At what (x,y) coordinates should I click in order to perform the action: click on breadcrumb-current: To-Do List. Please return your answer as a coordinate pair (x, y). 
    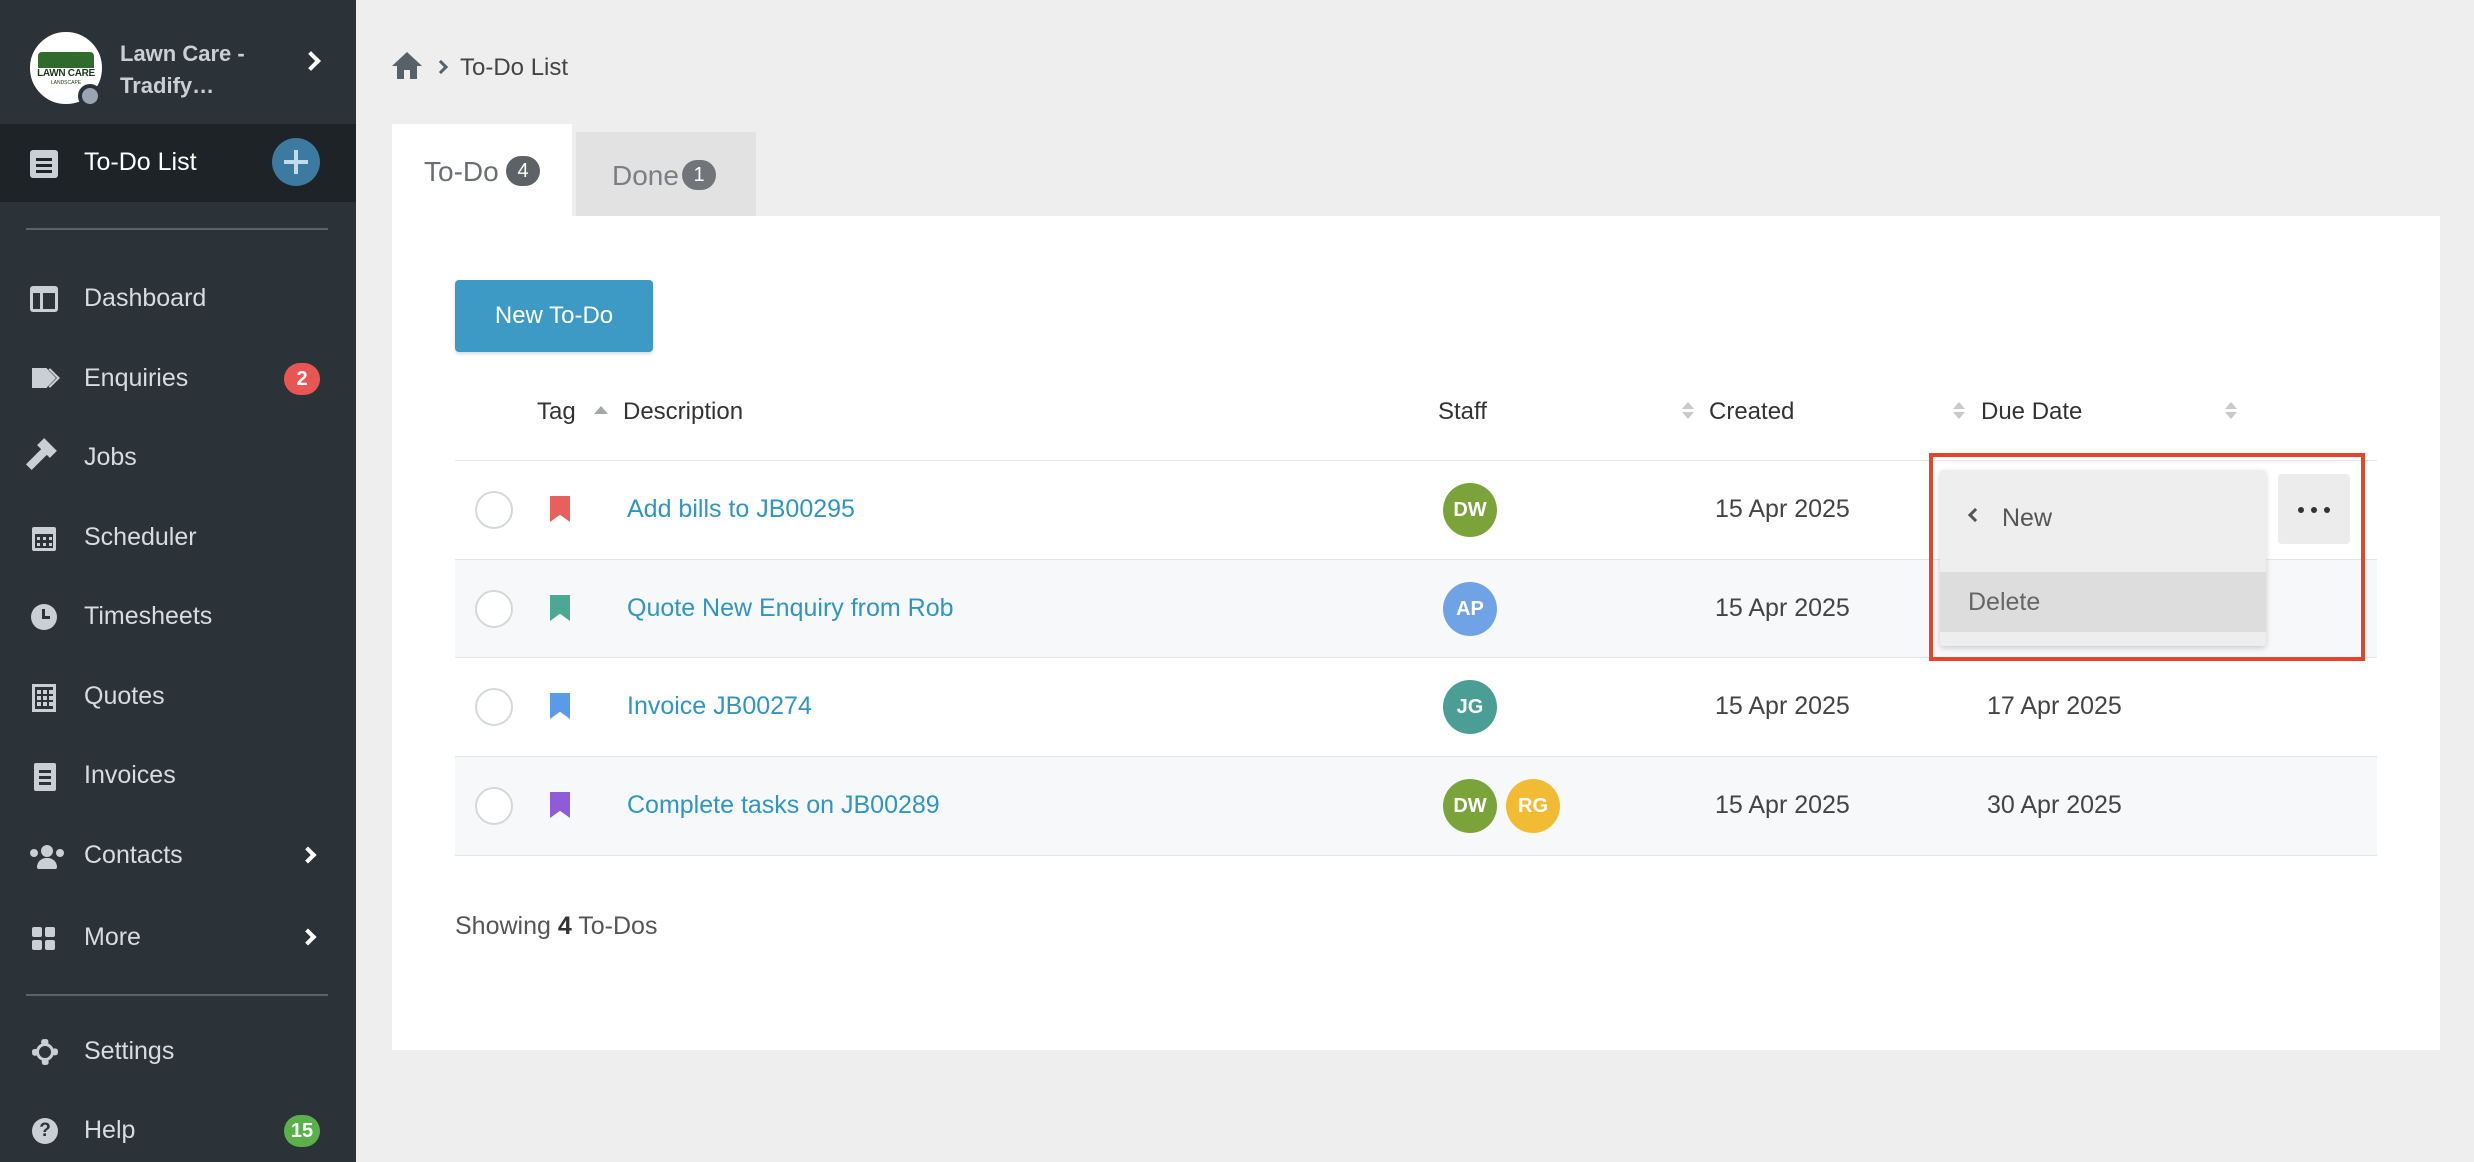
    Looking at the image, I should click on (514, 67).